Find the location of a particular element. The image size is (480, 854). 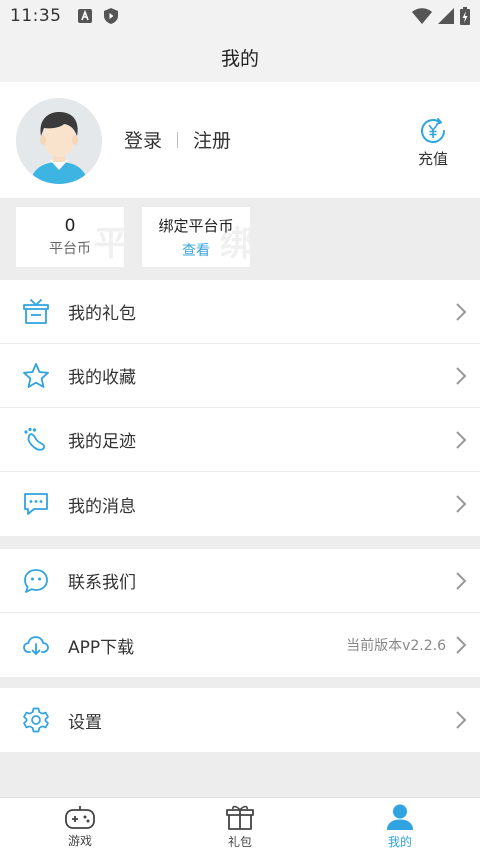

menu-label: 设置 is located at coordinates (85, 722).